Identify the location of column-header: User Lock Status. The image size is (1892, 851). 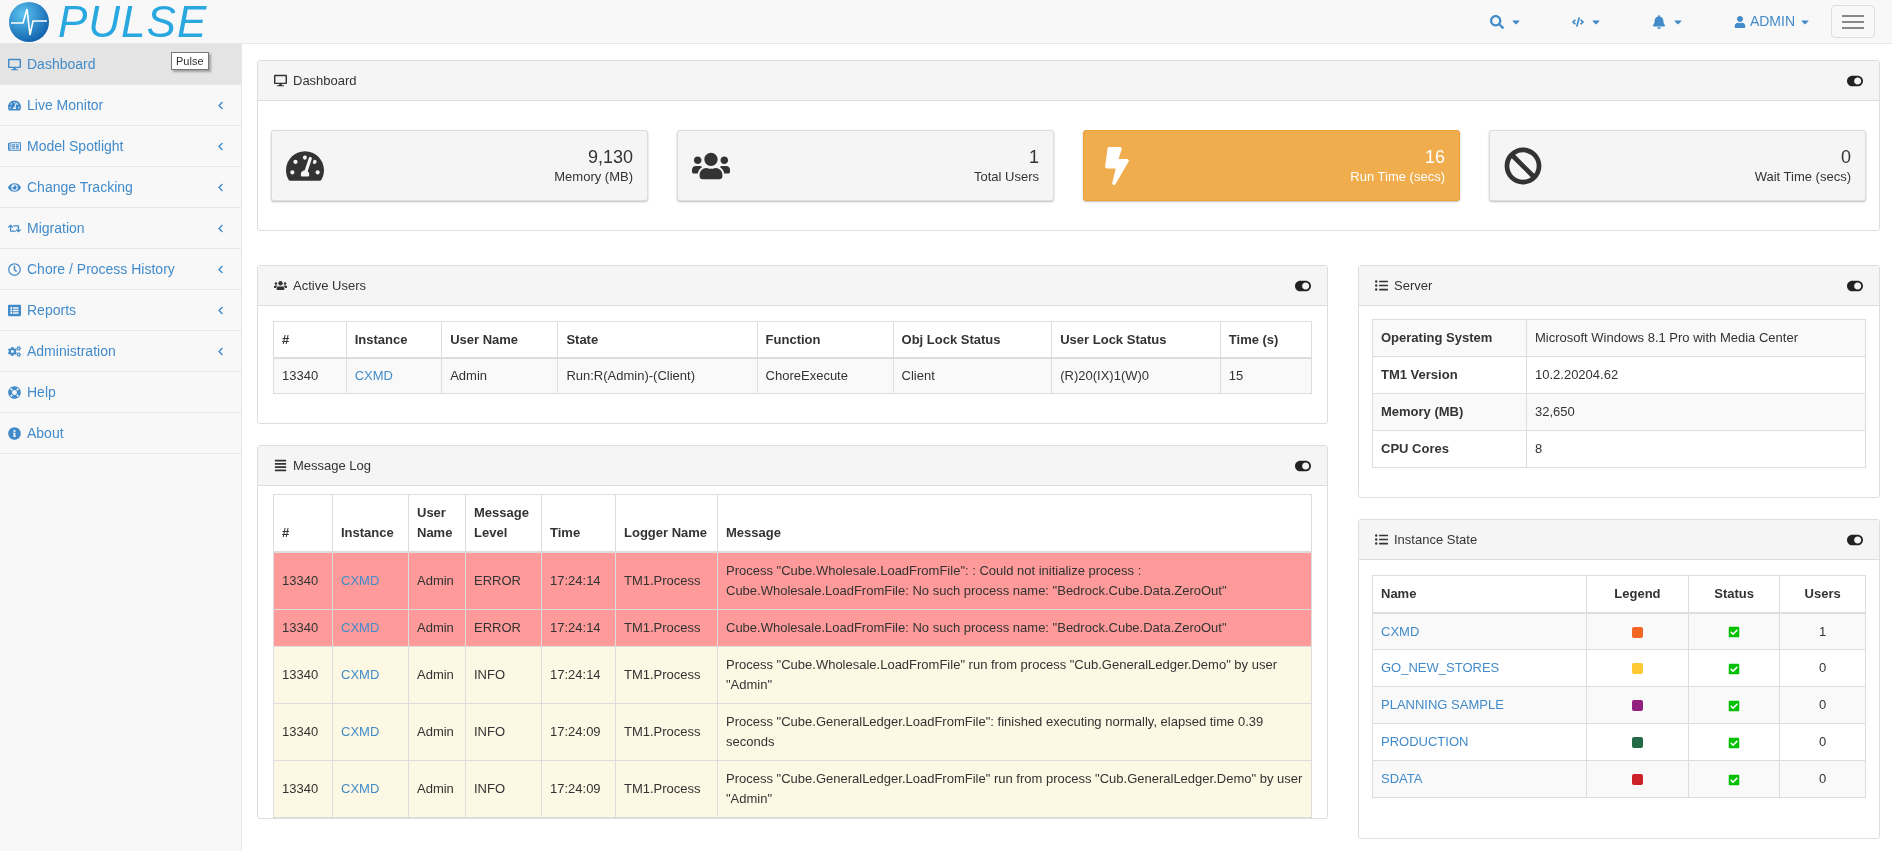
(1136, 339).